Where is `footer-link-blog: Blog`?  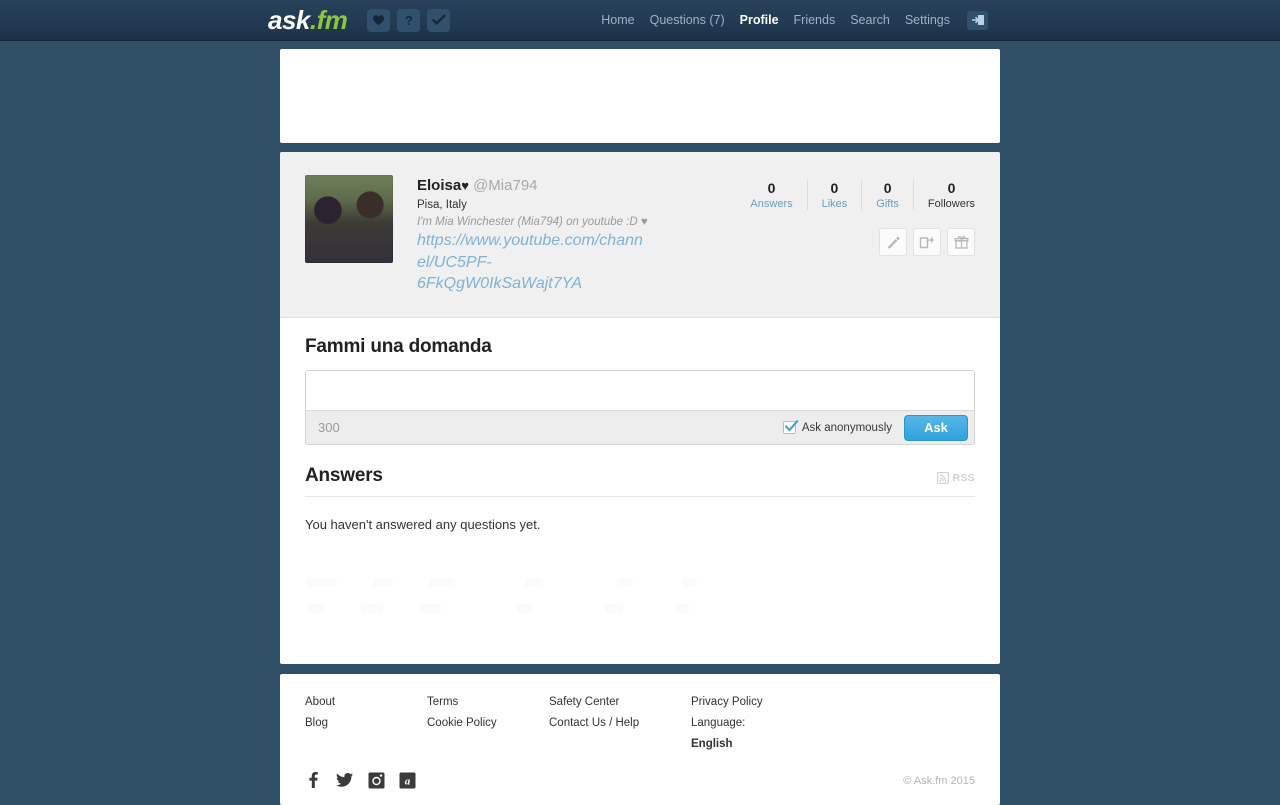 footer-link-blog: Blog is located at coordinates (366, 723).